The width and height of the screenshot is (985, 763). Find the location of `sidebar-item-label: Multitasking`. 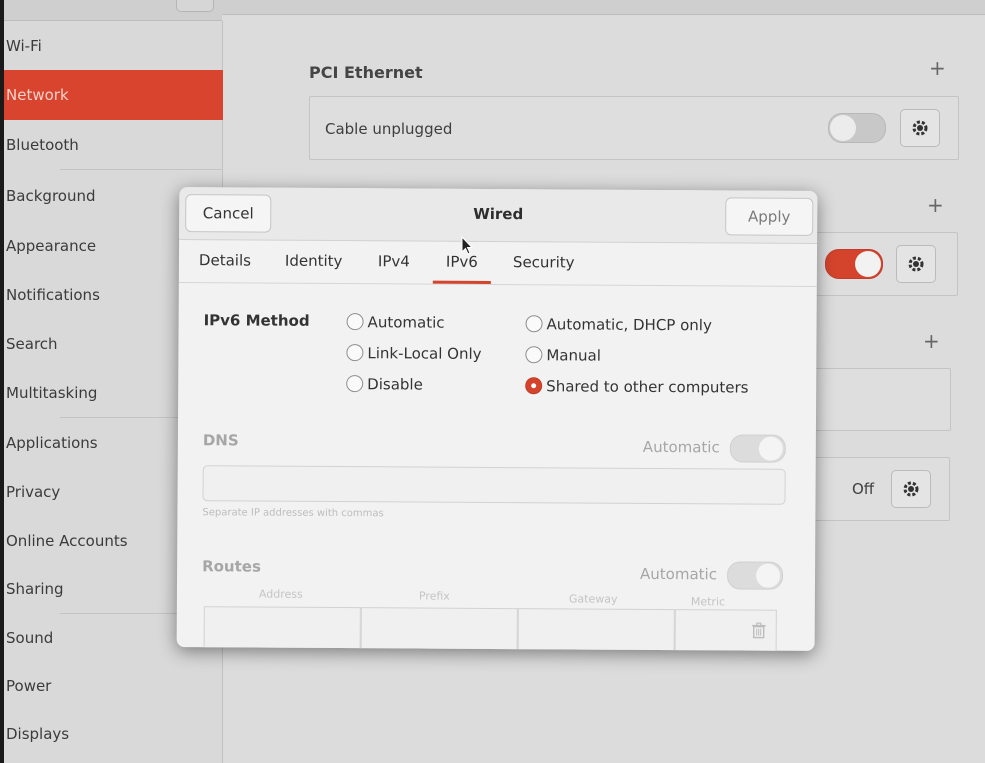

sidebar-item-label: Multitasking is located at coordinates (52, 393).